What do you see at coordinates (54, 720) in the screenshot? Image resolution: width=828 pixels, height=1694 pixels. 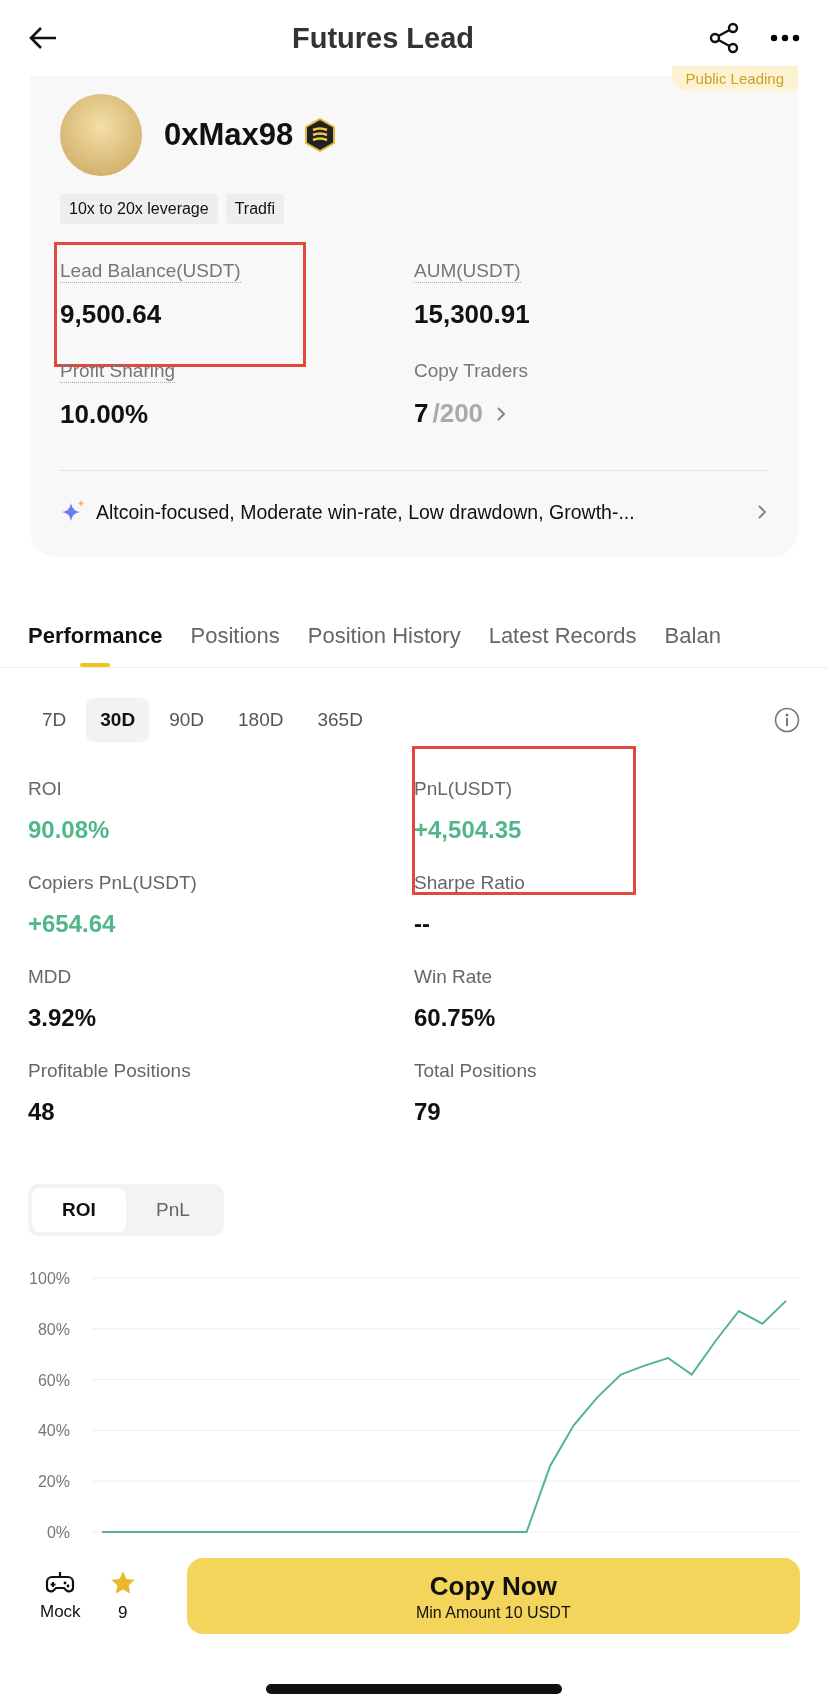 I see `period-chip: 7D` at bounding box center [54, 720].